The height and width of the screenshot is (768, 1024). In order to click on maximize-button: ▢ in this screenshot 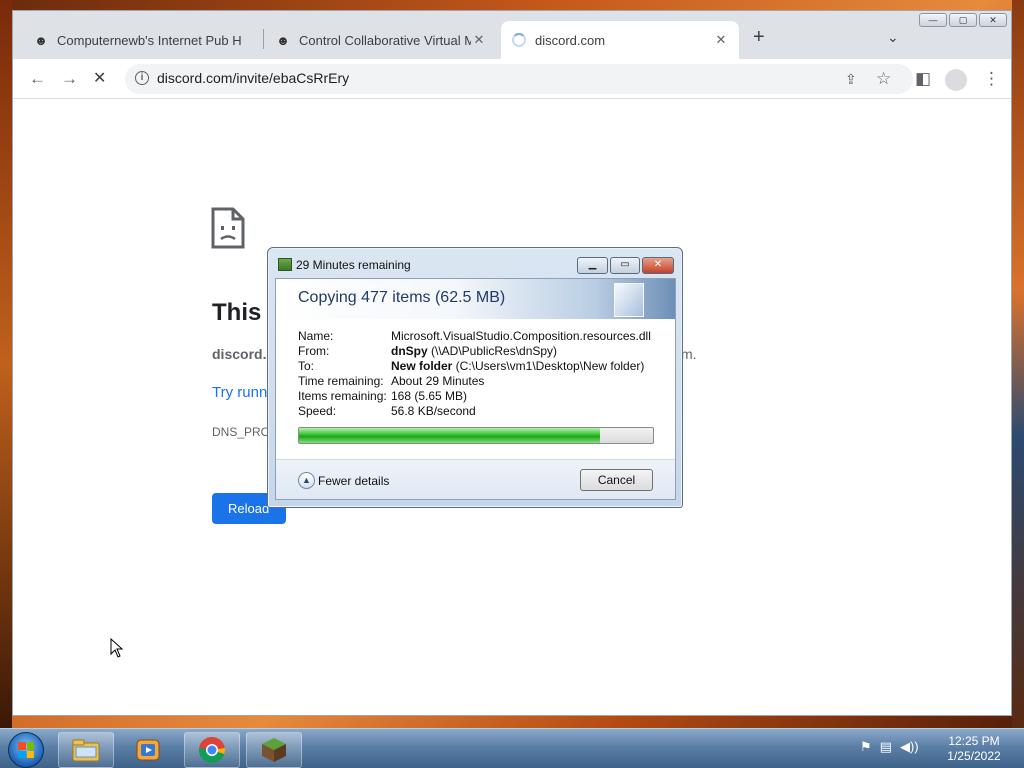, I will do `click(963, 20)`.